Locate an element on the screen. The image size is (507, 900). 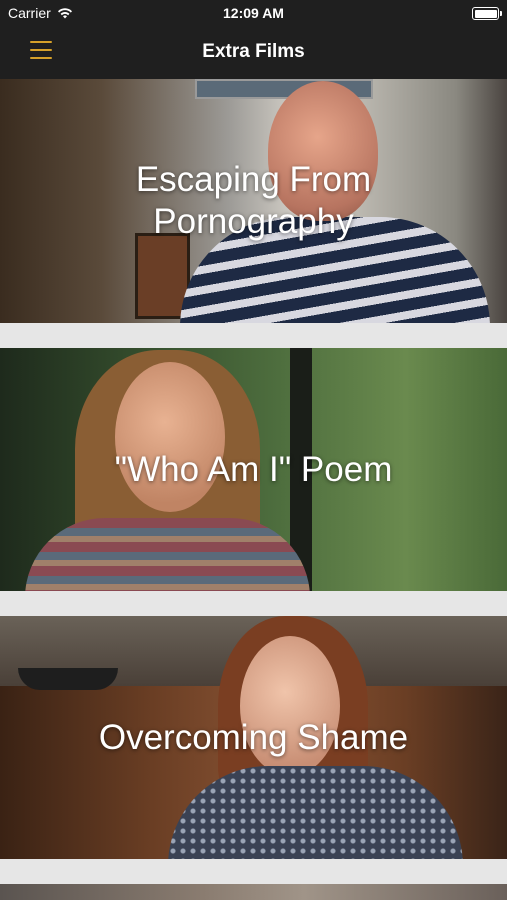
battery-icon is located at coordinates (487, 13).